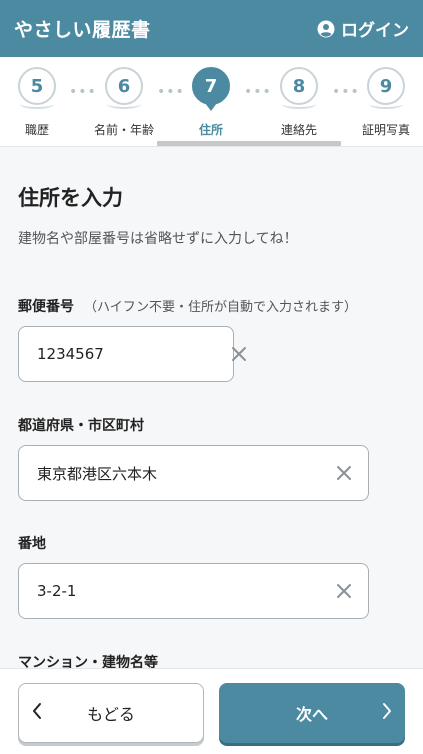 Image resolution: width=423 pixels, height=754 pixels. What do you see at coordinates (180, 591) in the screenshot?
I see `street-address-input` at bounding box center [180, 591].